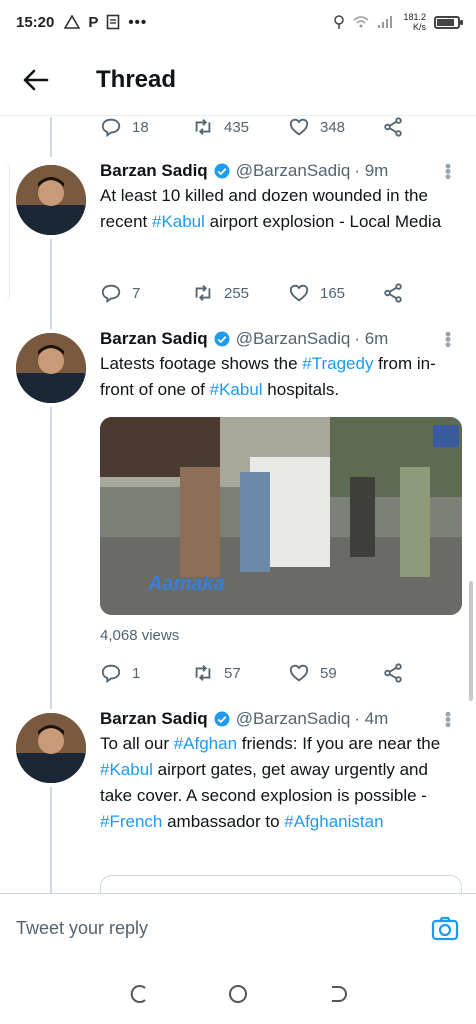  I want to click on status-bar: 15:20 P ••• 181.2 K/s, so click(238, 22).